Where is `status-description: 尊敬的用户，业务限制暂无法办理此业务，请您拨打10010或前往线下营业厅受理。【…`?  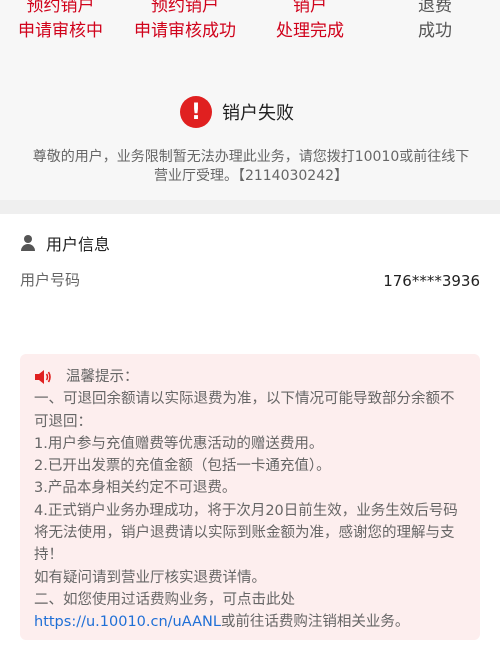
status-description: 尊敬的用户，业务限制暂无法办理此业务，请您拨打10010或前往线下营业厅受理。【… is located at coordinates (251, 166).